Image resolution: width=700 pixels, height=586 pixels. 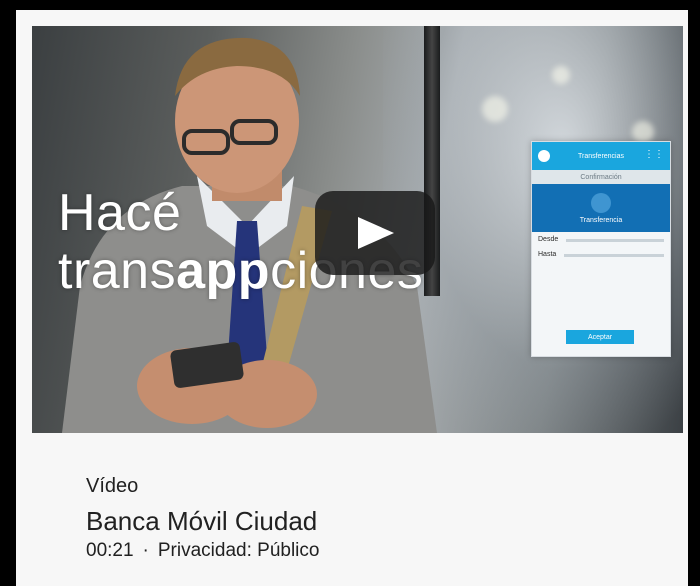 What do you see at coordinates (601, 177) in the screenshot?
I see `mockup-subtitle: Confirmación` at bounding box center [601, 177].